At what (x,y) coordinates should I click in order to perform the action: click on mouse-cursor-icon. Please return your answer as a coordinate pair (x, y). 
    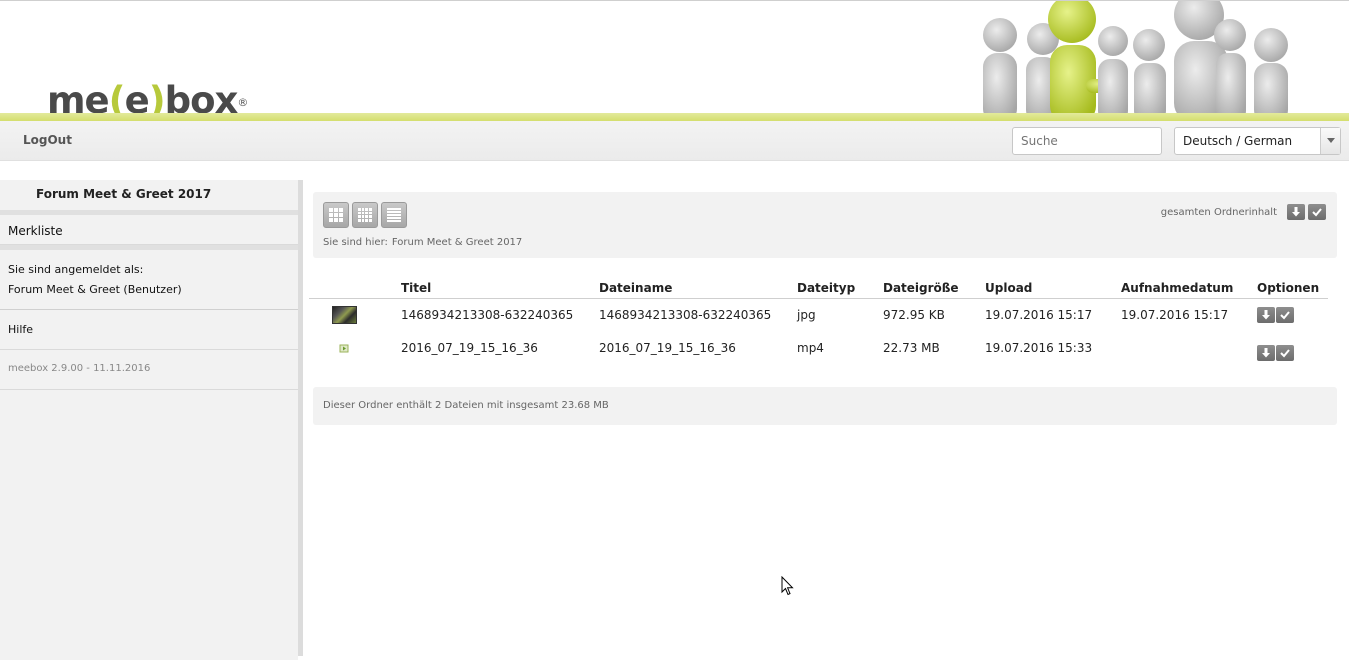
    Looking at the image, I should click on (787, 586).